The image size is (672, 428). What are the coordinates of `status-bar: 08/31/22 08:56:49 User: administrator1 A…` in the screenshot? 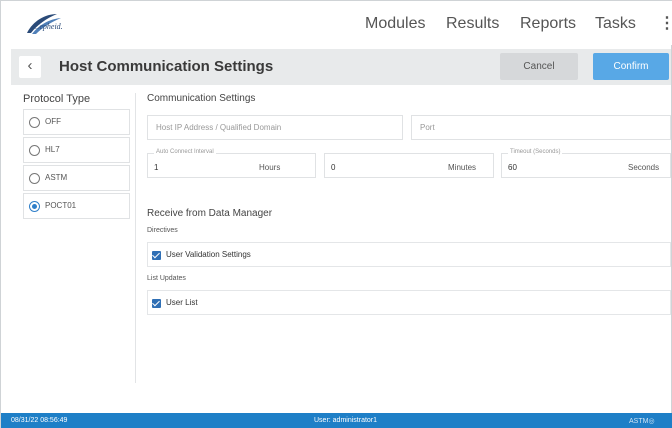 It's located at (336, 420).